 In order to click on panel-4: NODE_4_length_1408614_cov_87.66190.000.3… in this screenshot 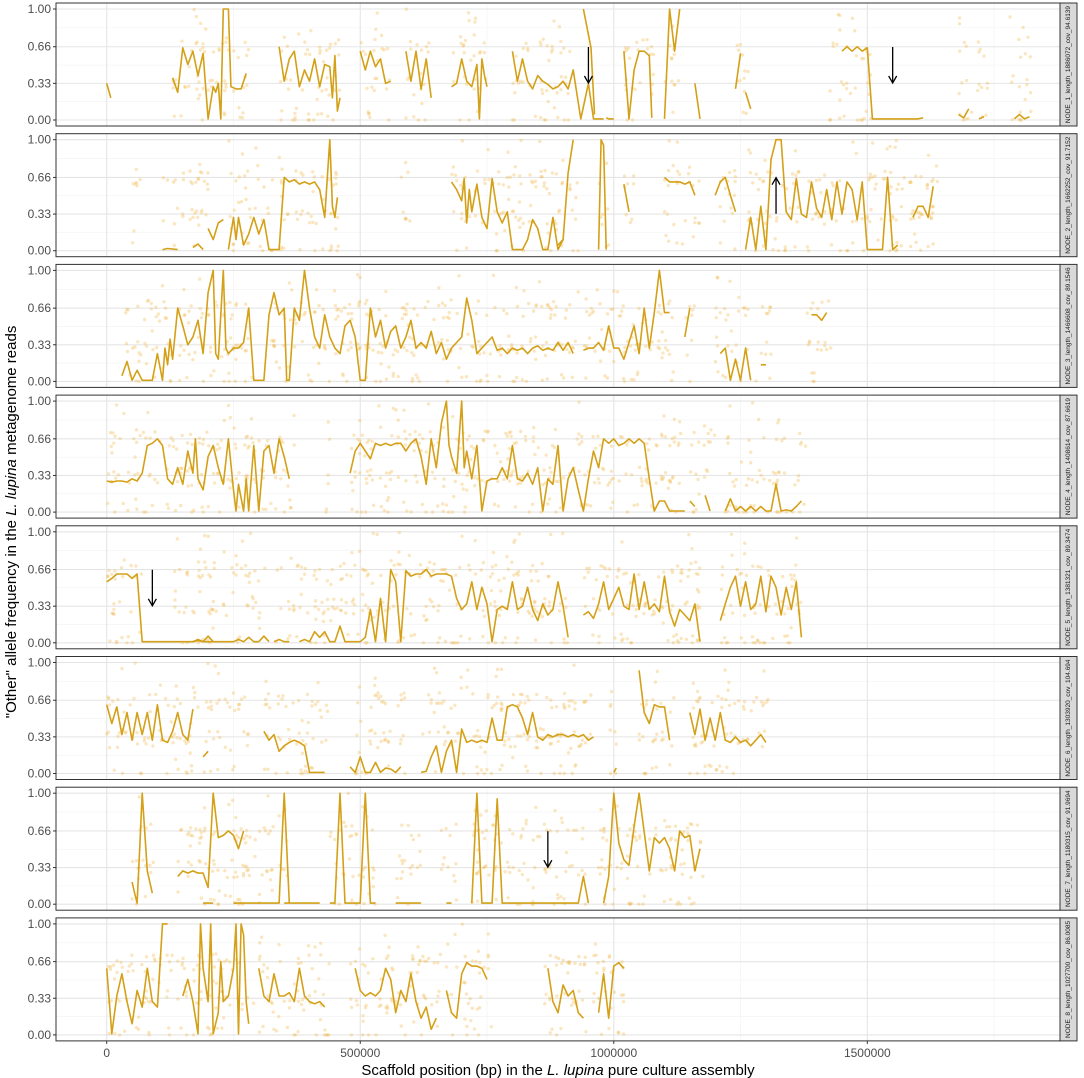, I will do `click(553, 456)`.